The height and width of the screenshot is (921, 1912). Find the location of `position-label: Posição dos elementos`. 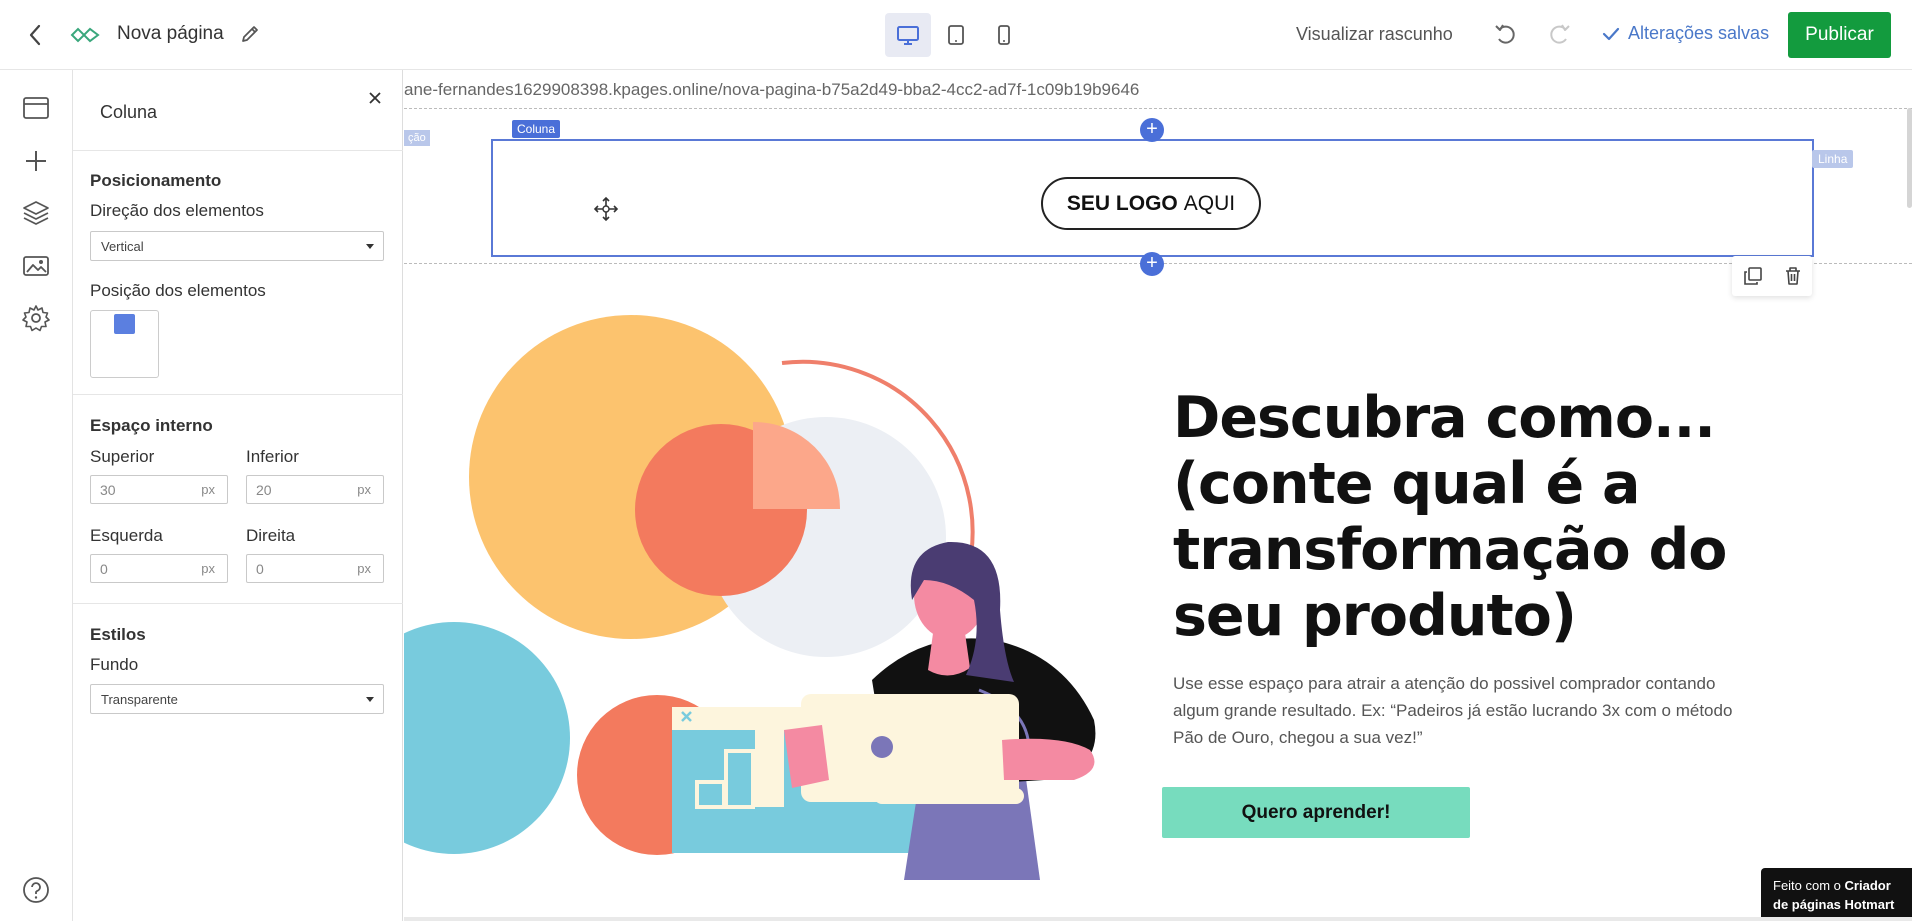

position-label: Posição dos elementos is located at coordinates (178, 290).